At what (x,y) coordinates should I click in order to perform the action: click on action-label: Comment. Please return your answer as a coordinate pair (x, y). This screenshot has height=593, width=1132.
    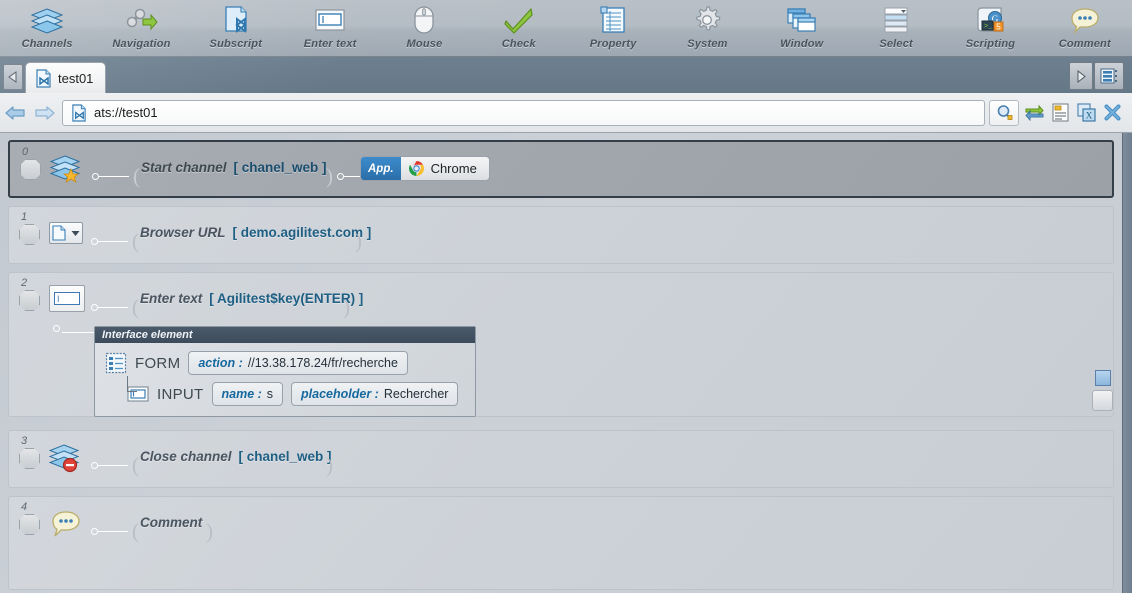
    Looking at the image, I should click on (171, 522).